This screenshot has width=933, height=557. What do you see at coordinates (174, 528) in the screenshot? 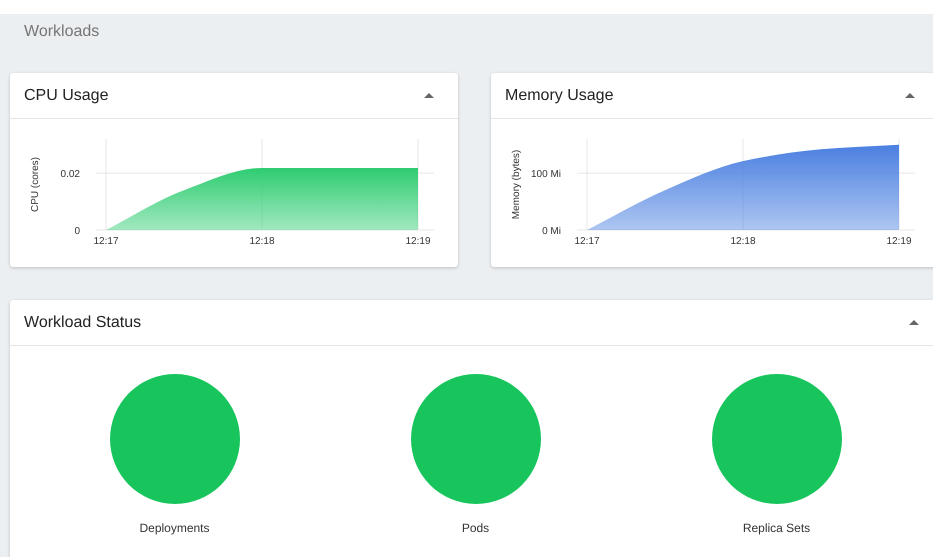
I see `status-label: Deployments` at bounding box center [174, 528].